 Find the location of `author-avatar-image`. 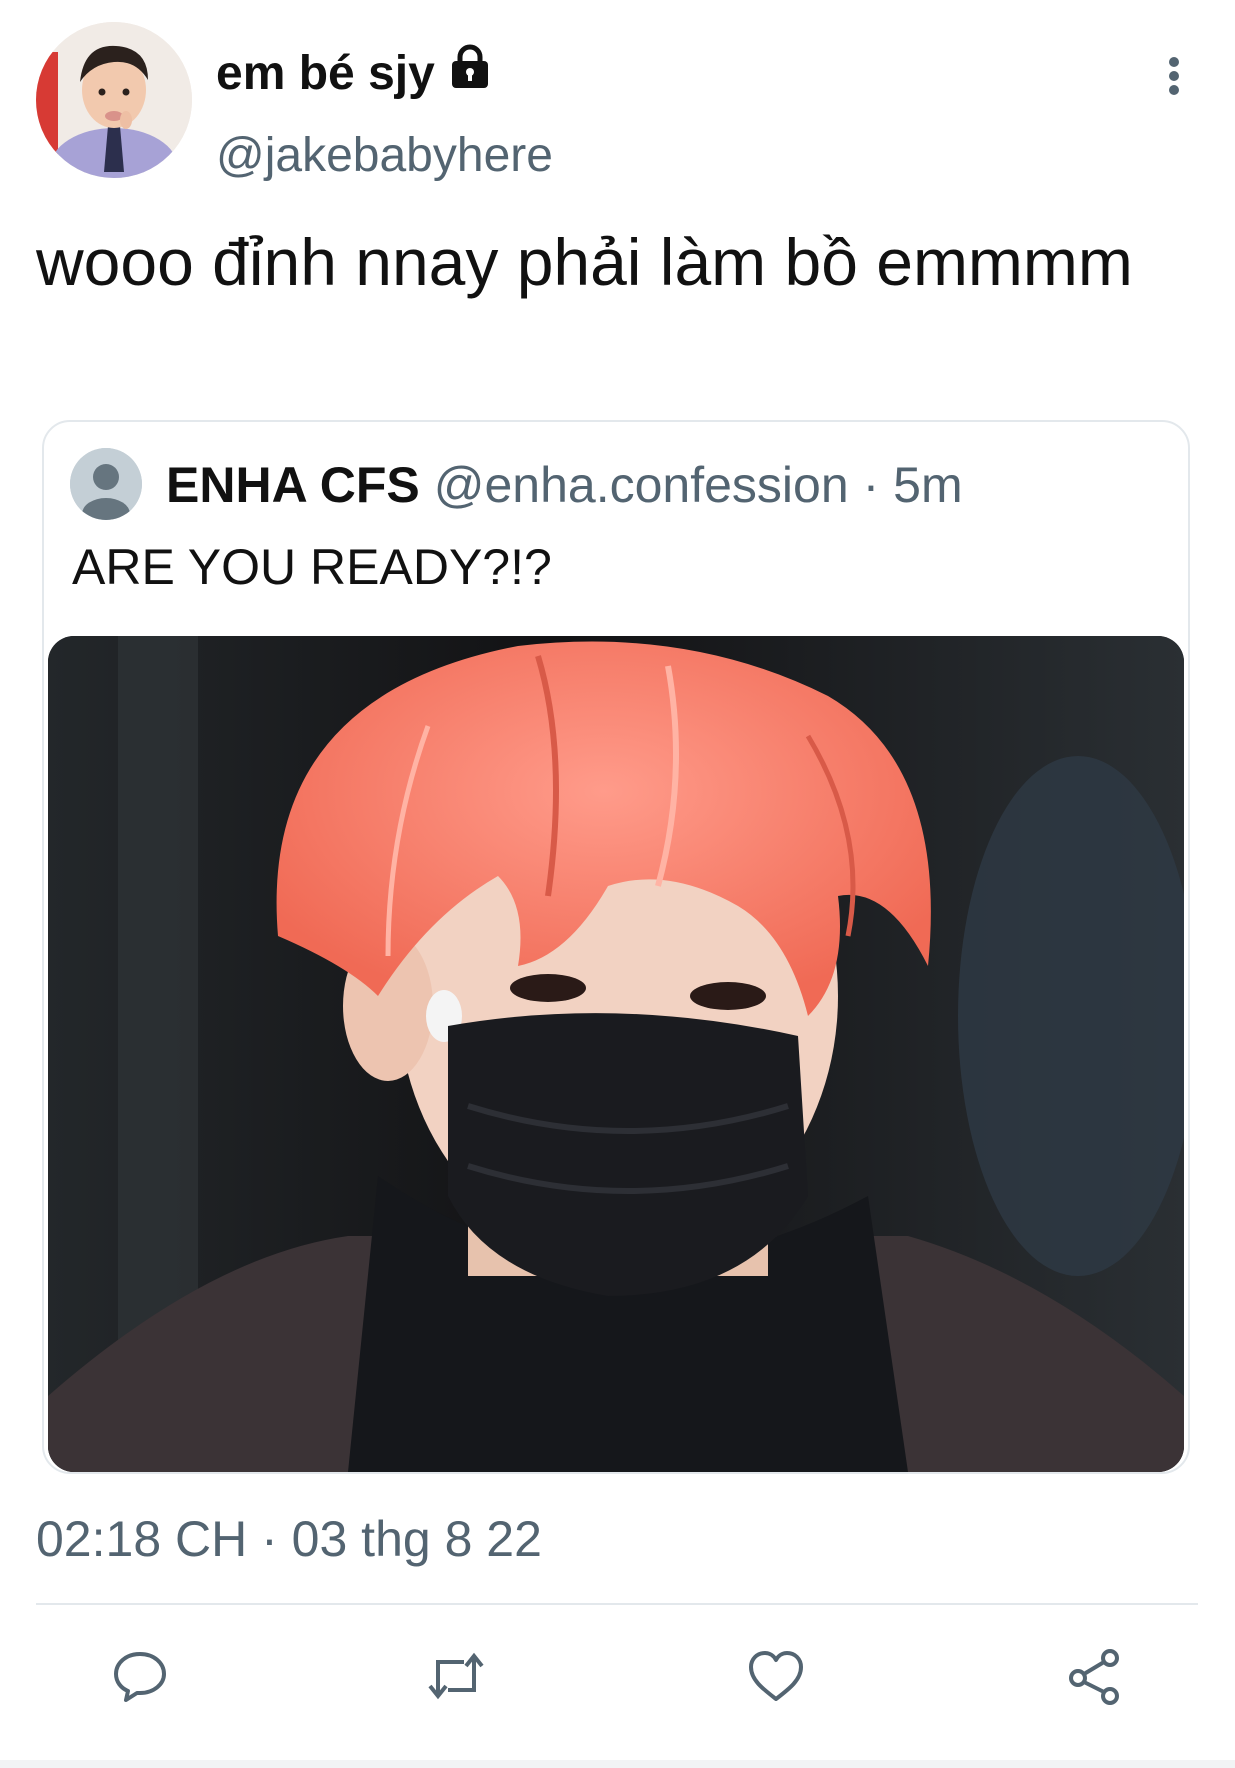

author-avatar-image is located at coordinates (114, 100).